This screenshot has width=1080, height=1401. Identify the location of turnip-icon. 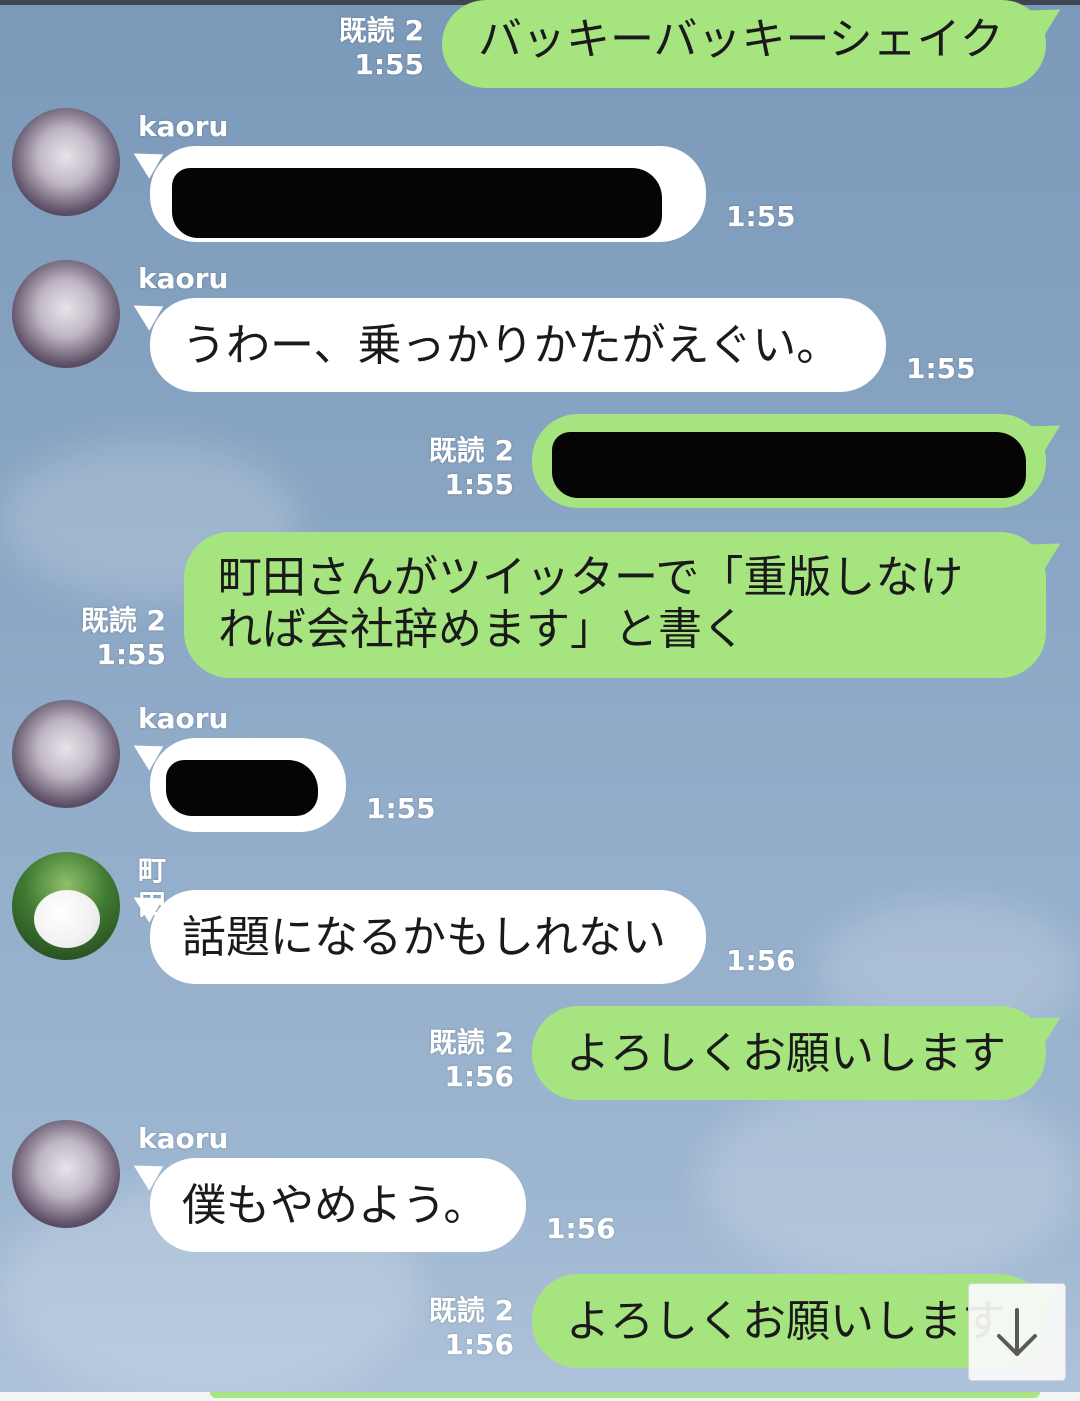
(67, 919).